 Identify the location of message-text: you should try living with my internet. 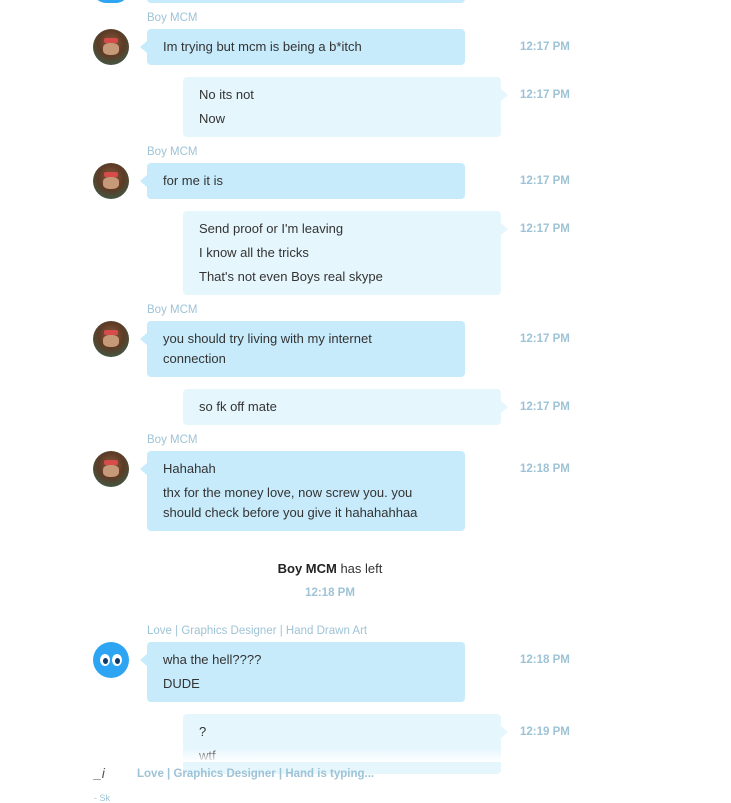
(267, 338).